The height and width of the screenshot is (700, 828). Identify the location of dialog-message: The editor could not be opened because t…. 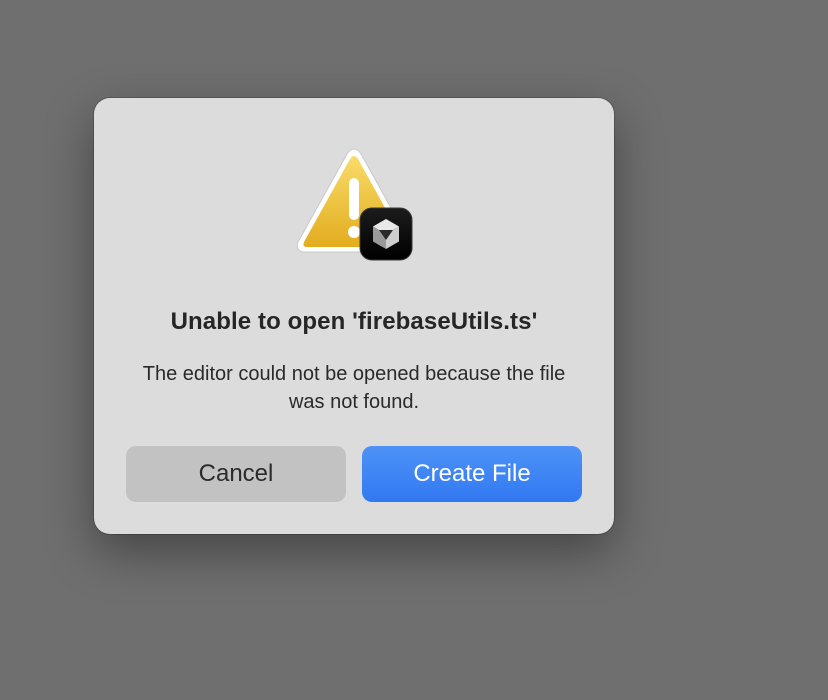
(354, 388).